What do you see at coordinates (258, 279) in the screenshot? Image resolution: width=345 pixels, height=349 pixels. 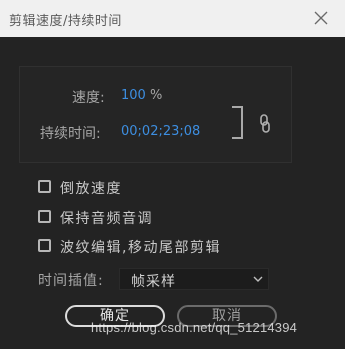 I see `chevron-down-icon` at bounding box center [258, 279].